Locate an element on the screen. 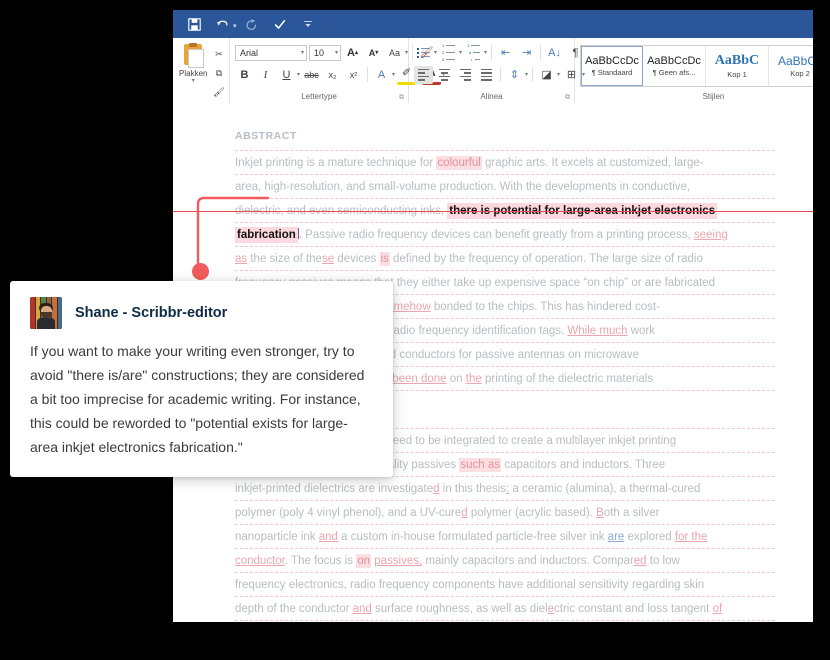 Image resolution: width=830 pixels, height=660 pixels. text-run: surface roughness, as well as diel is located at coordinates (459, 609).